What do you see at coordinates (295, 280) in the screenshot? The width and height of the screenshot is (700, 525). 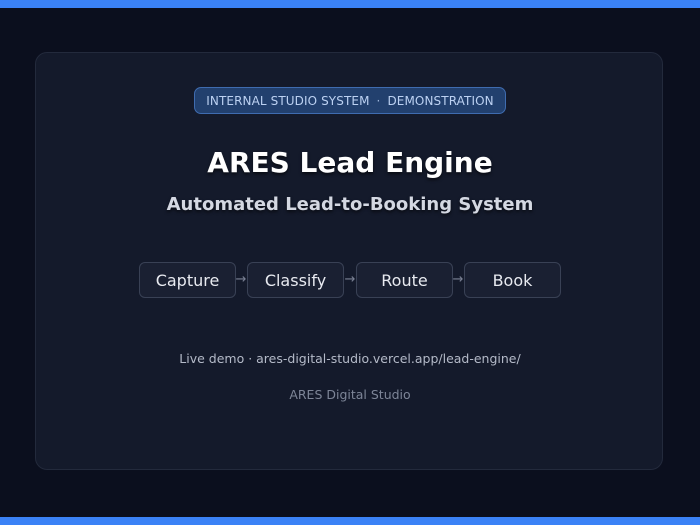 I see `flow-step-classify: Classify` at bounding box center [295, 280].